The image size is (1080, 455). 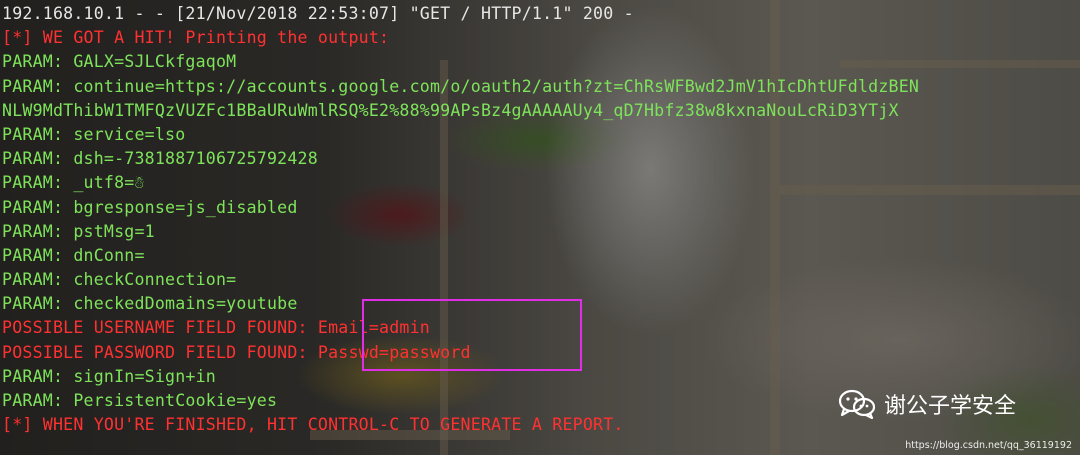 What do you see at coordinates (988, 445) in the screenshot?
I see `blog-url-watermark: https://blog.csdn.net/qq_36119192` at bounding box center [988, 445].